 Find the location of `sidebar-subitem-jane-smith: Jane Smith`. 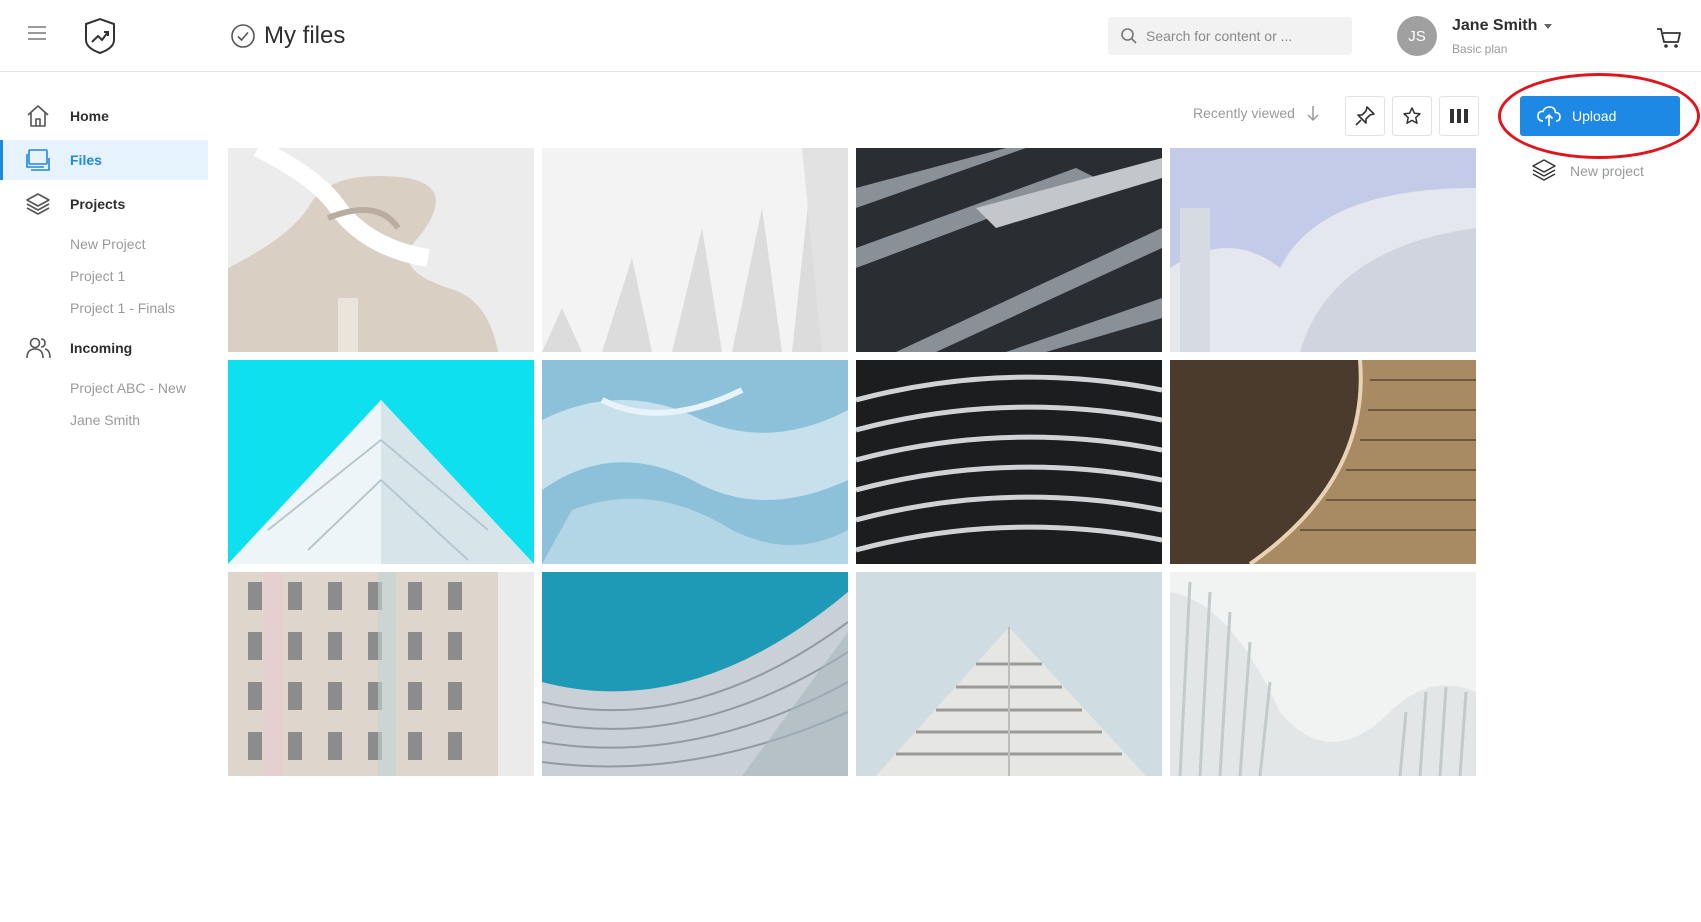

sidebar-subitem-jane-smith: Jane Smith is located at coordinates (105, 420).